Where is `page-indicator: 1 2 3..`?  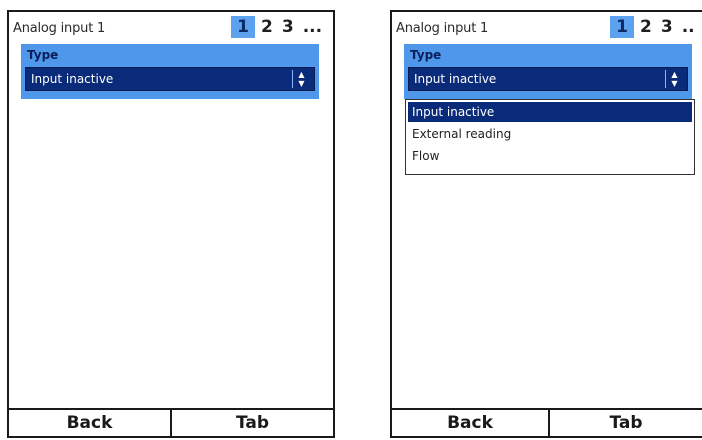 page-indicator: 1 2 3.. is located at coordinates (654, 27).